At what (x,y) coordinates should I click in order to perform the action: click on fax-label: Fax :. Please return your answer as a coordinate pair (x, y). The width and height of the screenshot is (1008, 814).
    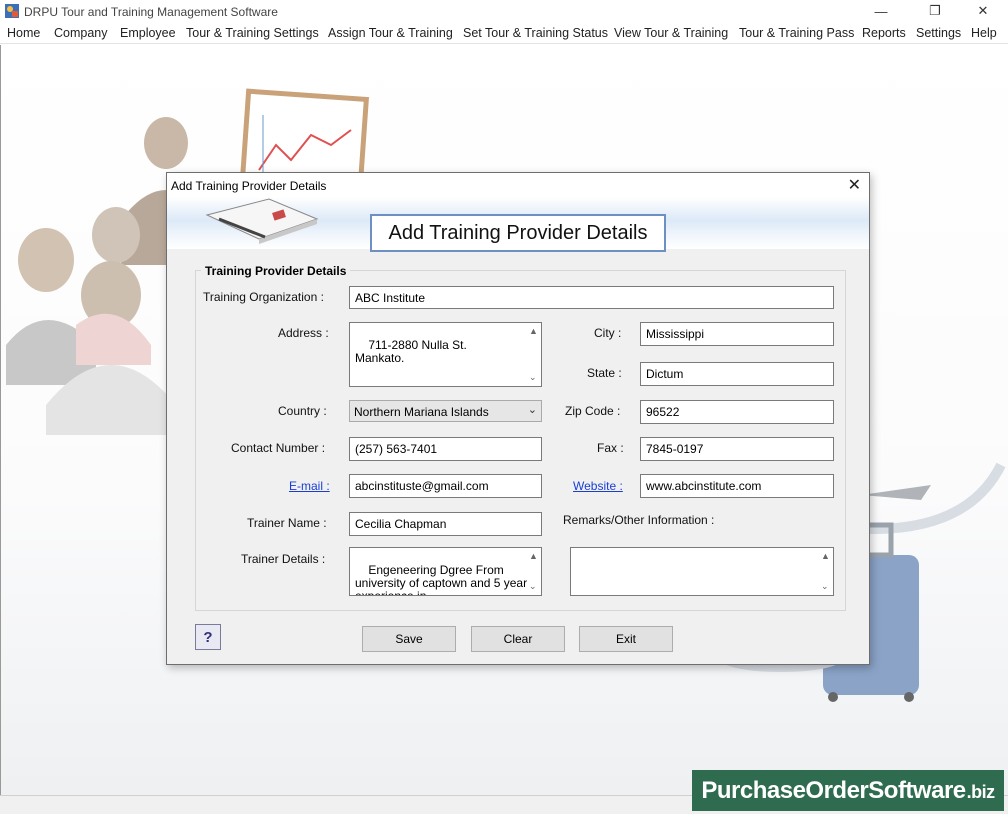
    Looking at the image, I should click on (610, 448).